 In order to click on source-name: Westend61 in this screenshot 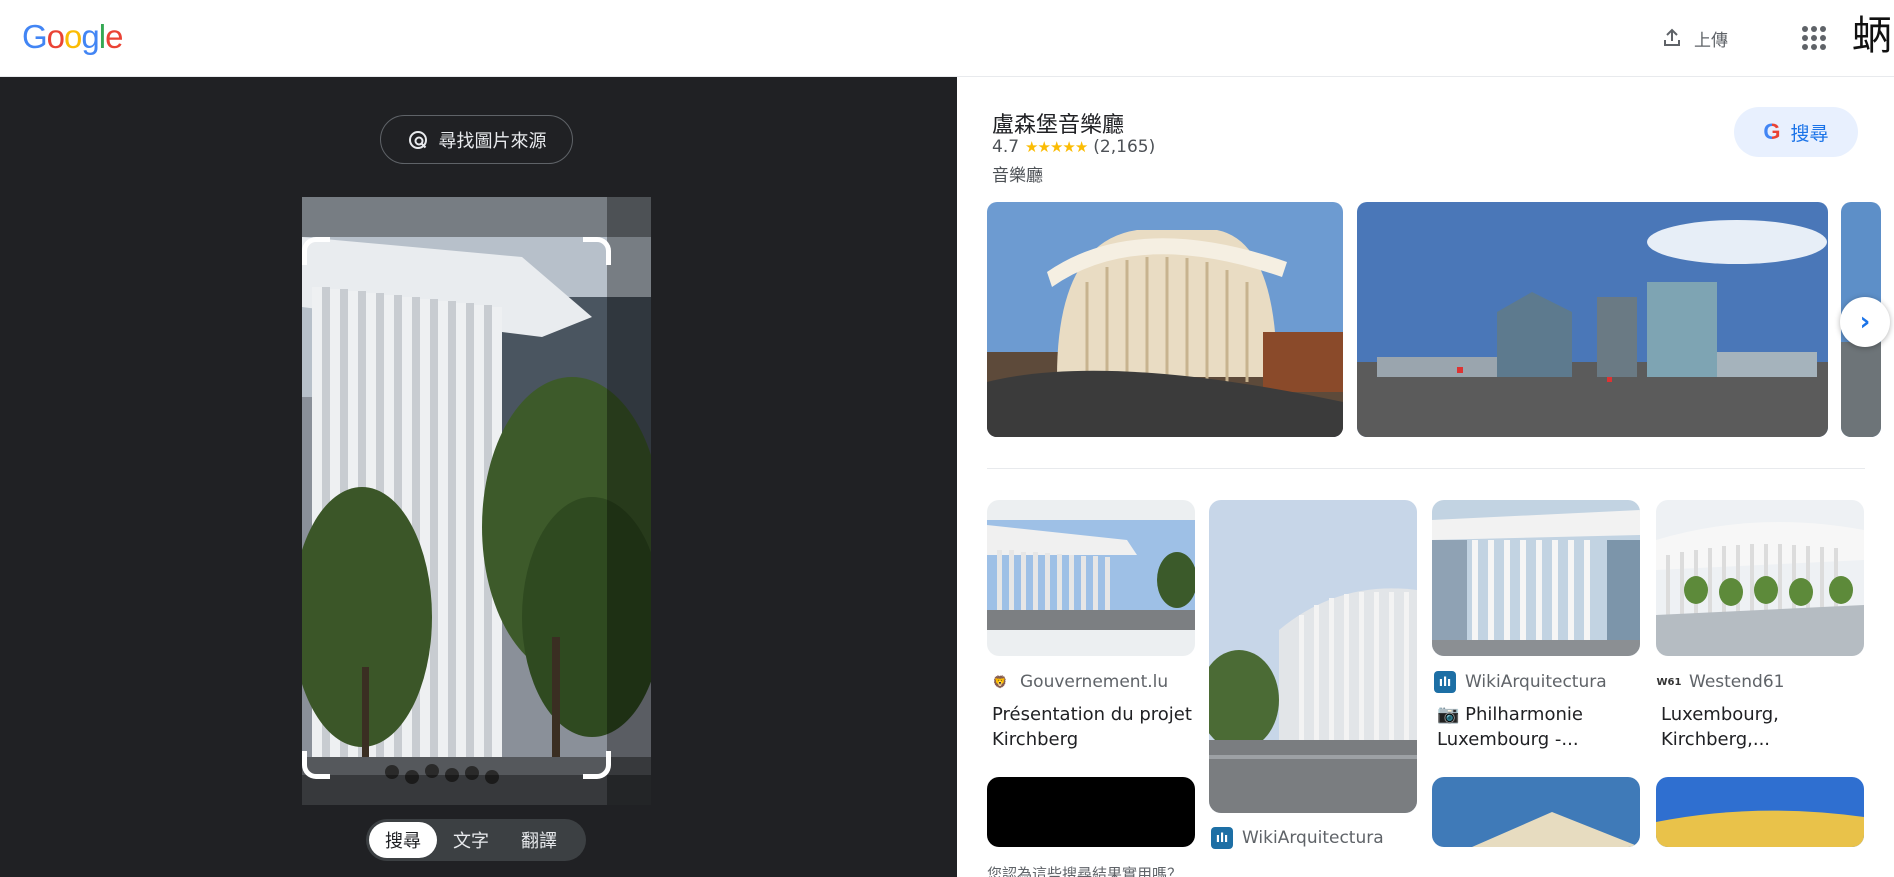, I will do `click(1737, 682)`.